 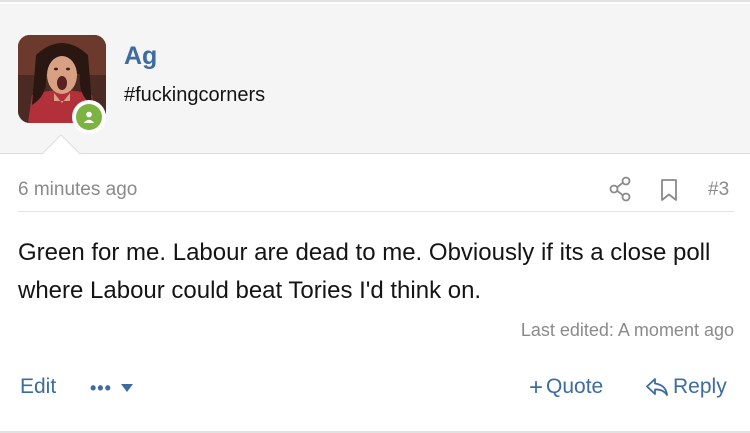 I want to click on quote-button: + Quote, so click(x=566, y=387).